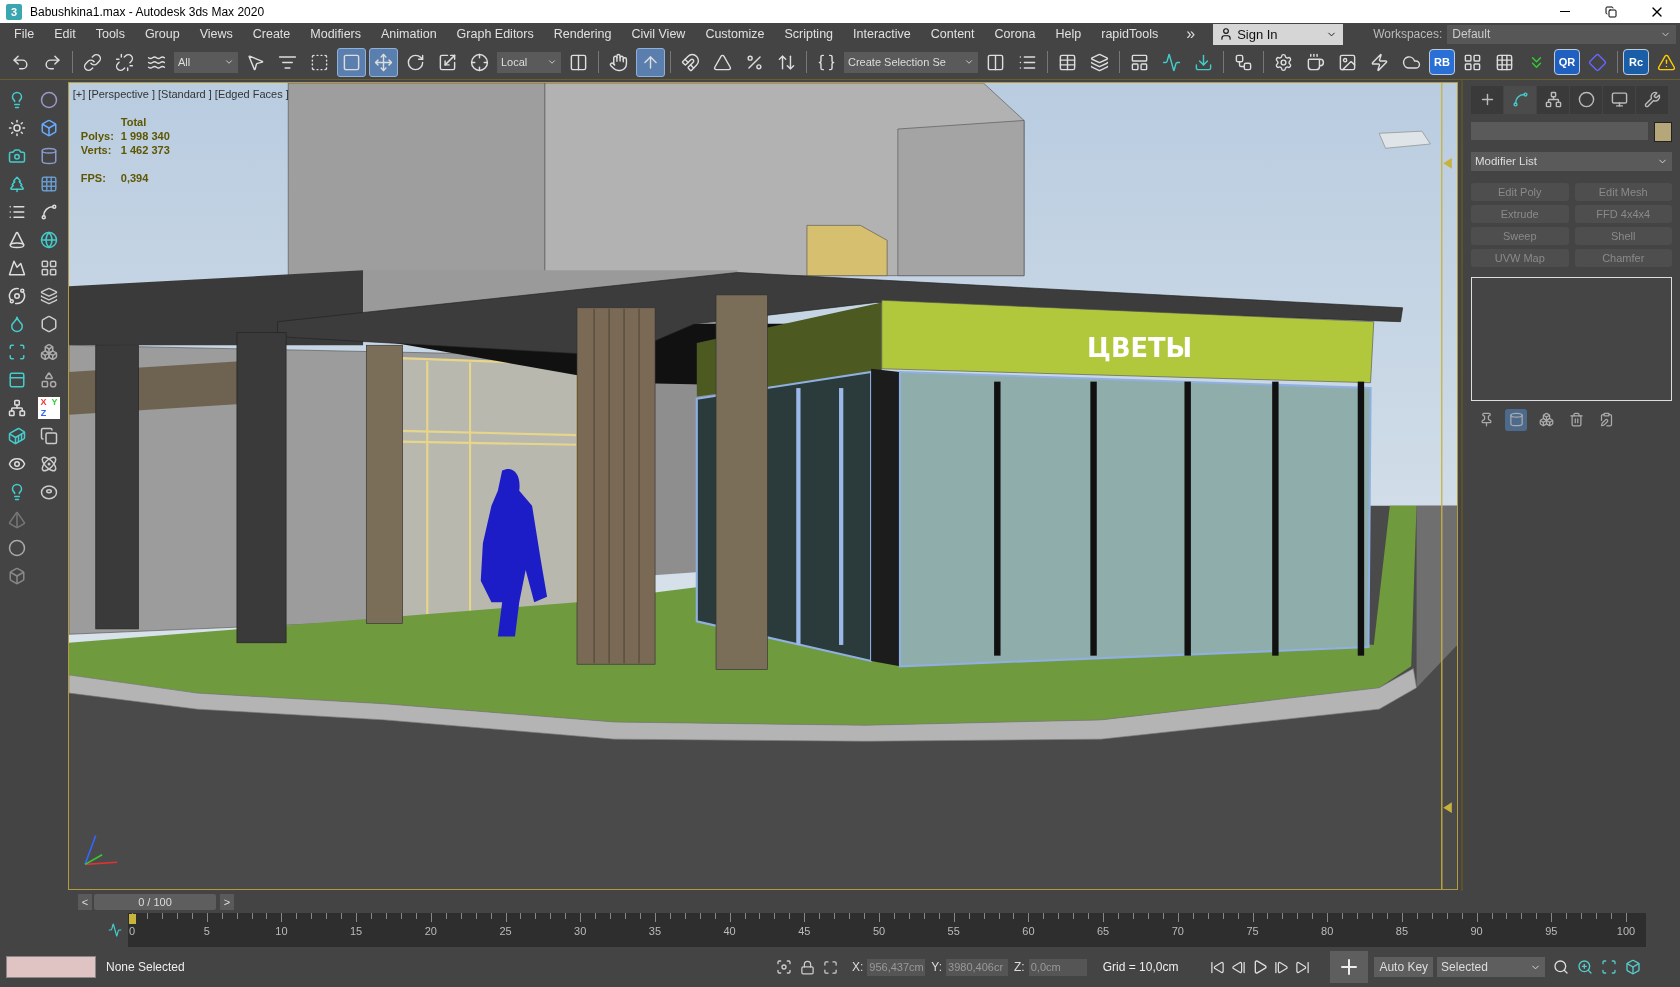 The height and width of the screenshot is (987, 1680). What do you see at coordinates (658, 34) in the screenshot?
I see `menu-item: Civil View` at bounding box center [658, 34].